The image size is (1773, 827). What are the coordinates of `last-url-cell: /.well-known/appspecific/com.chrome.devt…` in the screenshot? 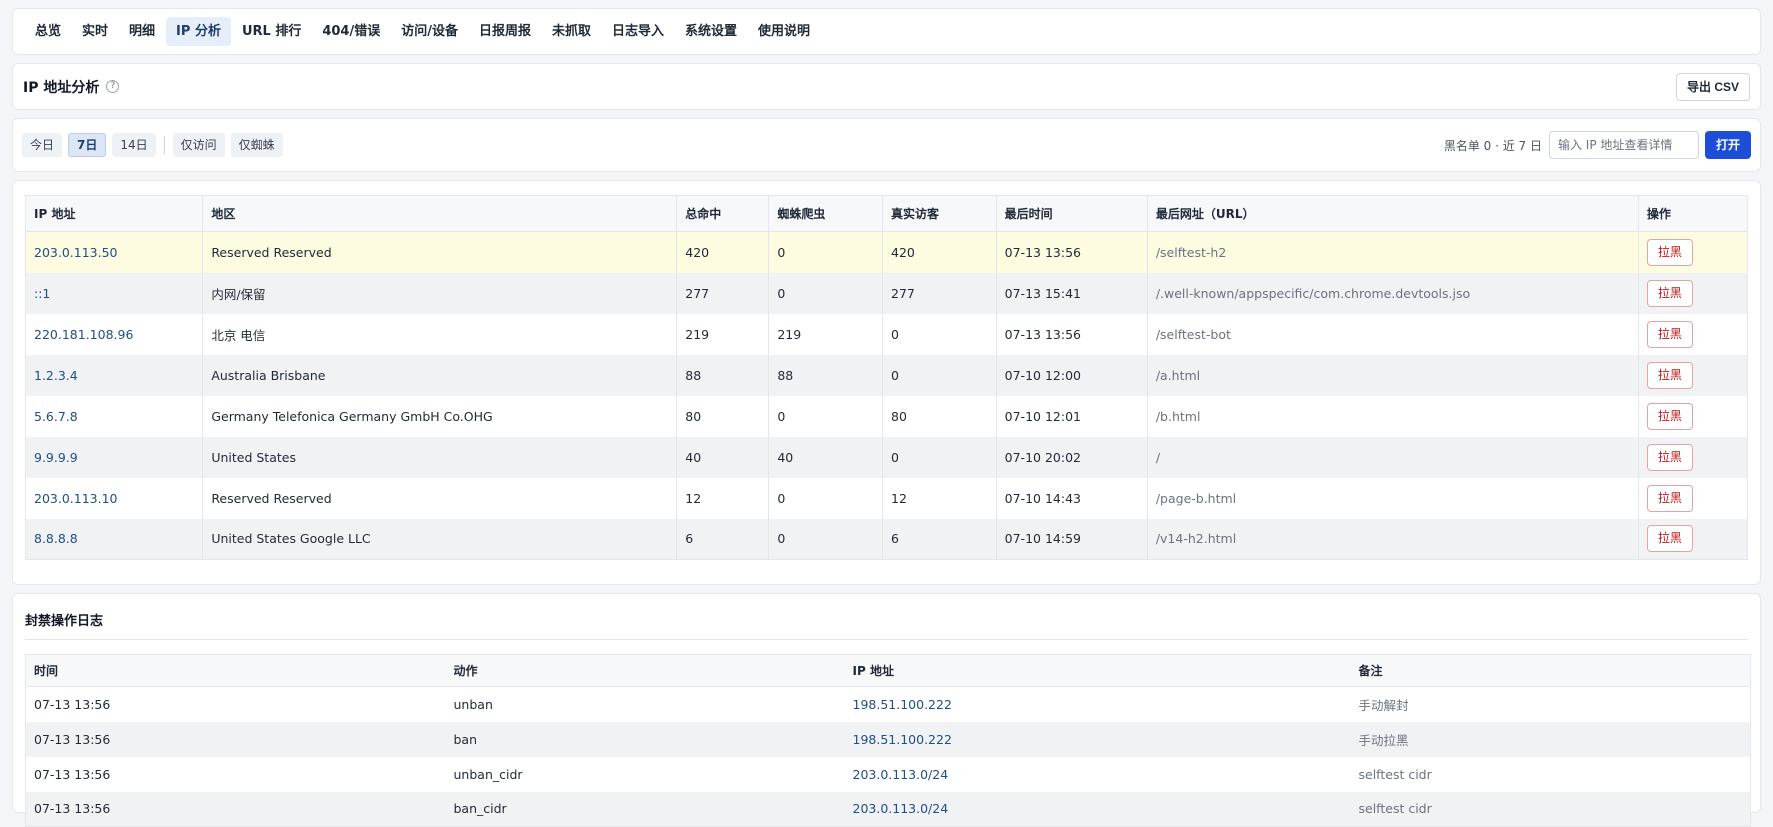 It's located at (1393, 293).